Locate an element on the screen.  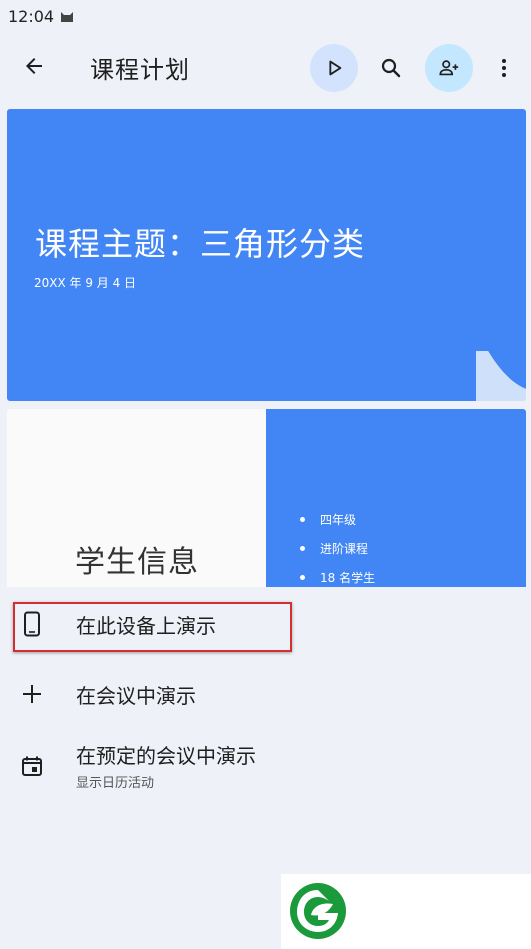
search-button is located at coordinates (391, 68).